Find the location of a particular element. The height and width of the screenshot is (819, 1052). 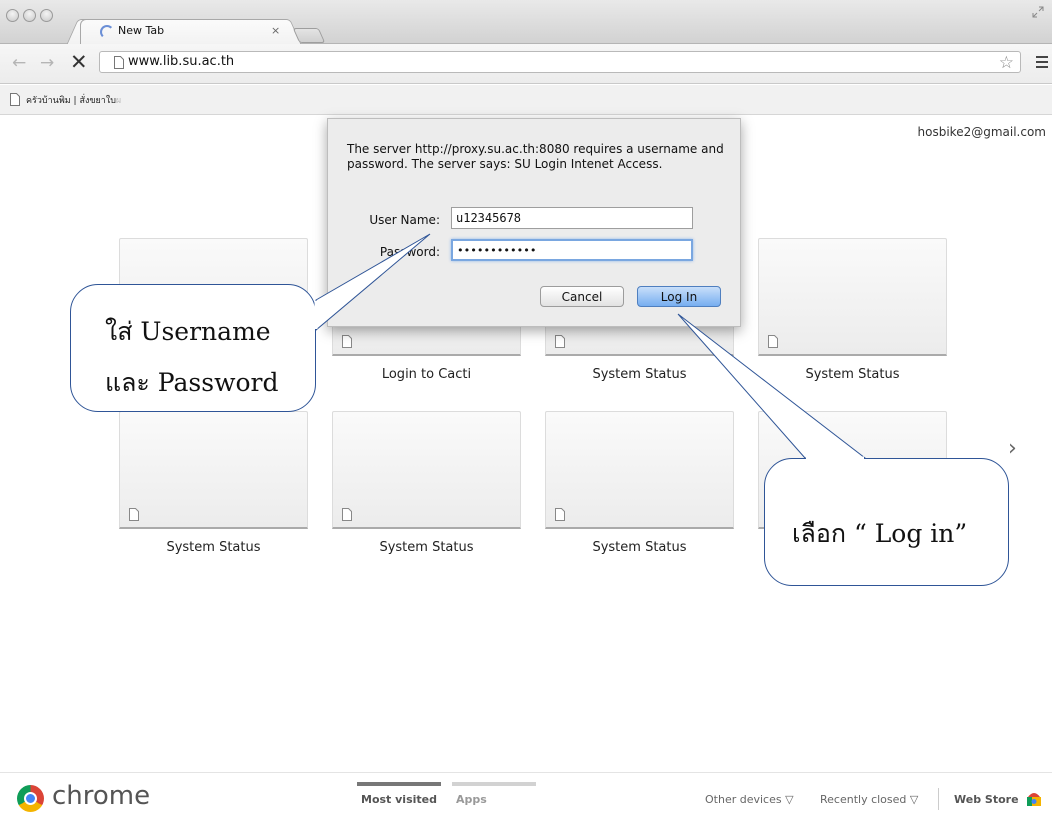

other-devices-menu: Other devices ▽ is located at coordinates (749, 799).